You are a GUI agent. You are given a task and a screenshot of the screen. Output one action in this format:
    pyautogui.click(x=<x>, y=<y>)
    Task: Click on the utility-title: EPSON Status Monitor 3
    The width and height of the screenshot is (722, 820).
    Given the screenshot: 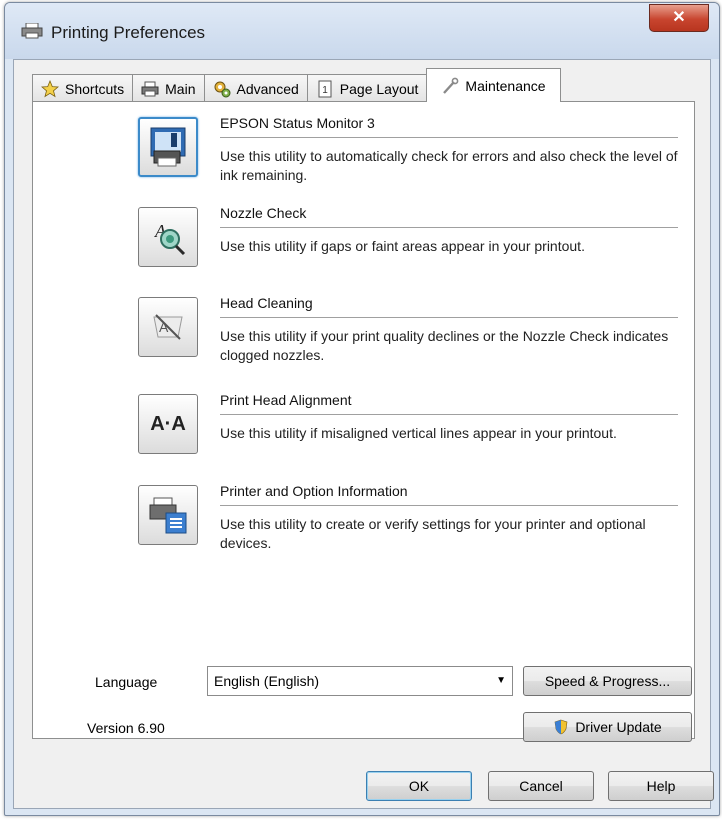 What is the action you would take?
    pyautogui.click(x=297, y=123)
    